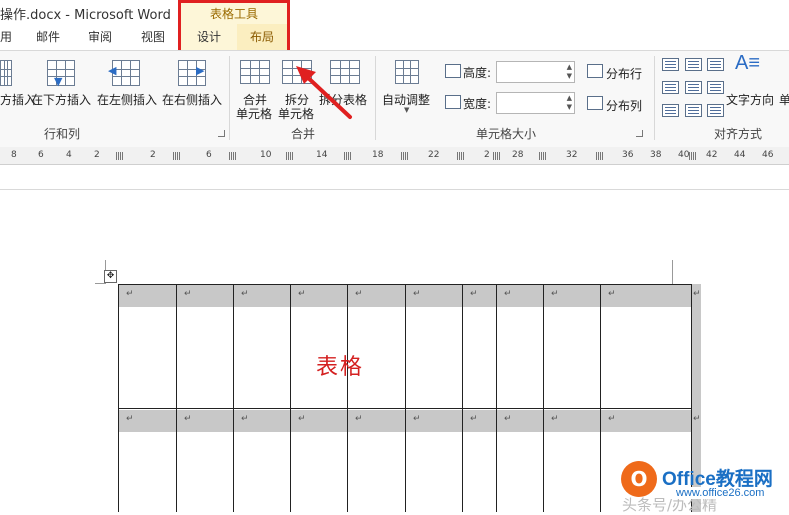 The width and height of the screenshot is (789, 515). Describe the element at coordinates (453, 71) in the screenshot. I see `row-height-icon` at that location.